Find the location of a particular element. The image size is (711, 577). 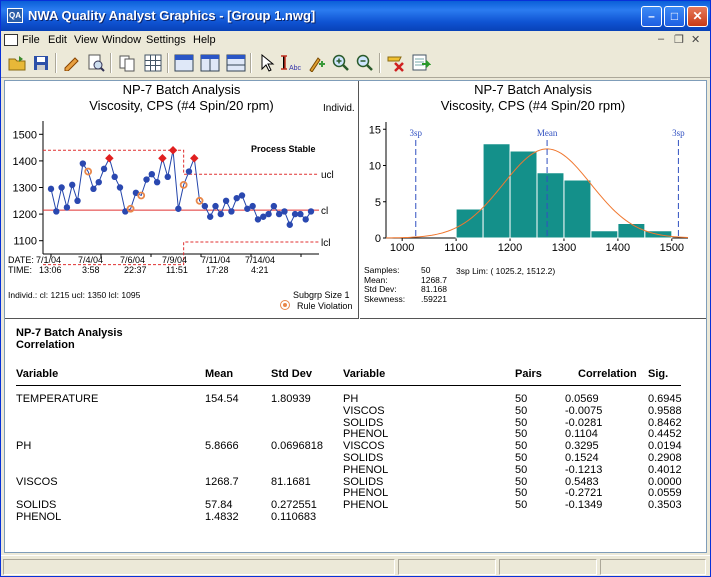

print-preview-icon is located at coordinates (95, 63).